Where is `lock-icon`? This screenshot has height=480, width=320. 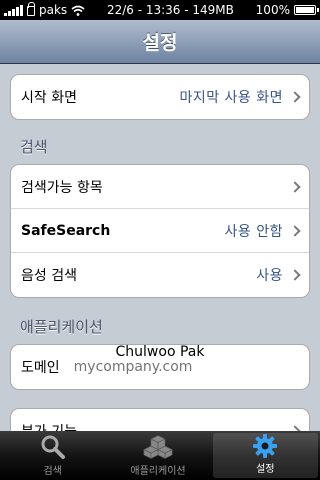 lock-icon is located at coordinates (31, 9).